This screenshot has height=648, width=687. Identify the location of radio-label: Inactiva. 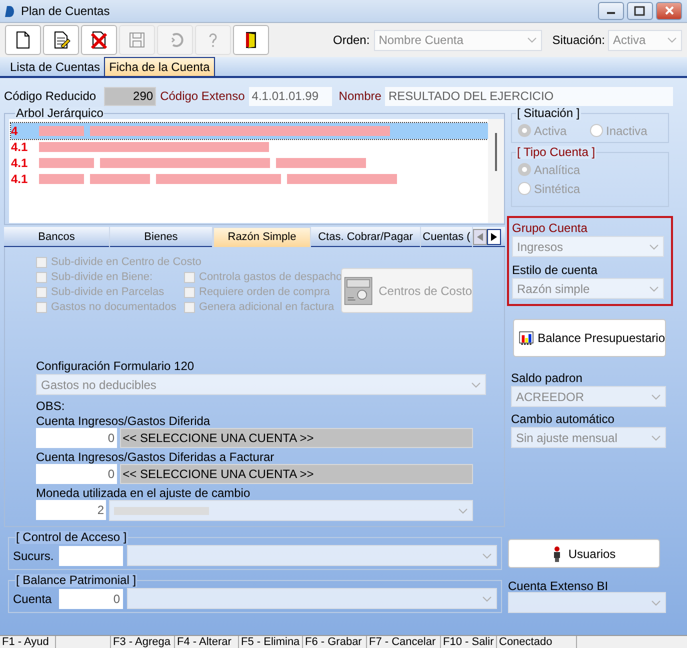
(627, 131).